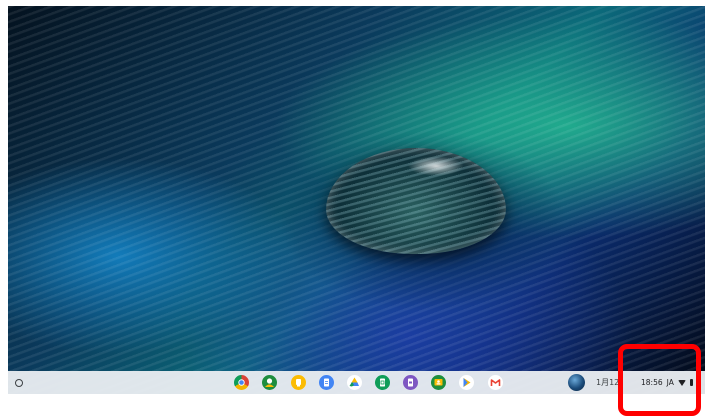 This screenshot has height=420, width=705. What do you see at coordinates (681, 382) in the screenshot?
I see `wifi-icon` at bounding box center [681, 382].